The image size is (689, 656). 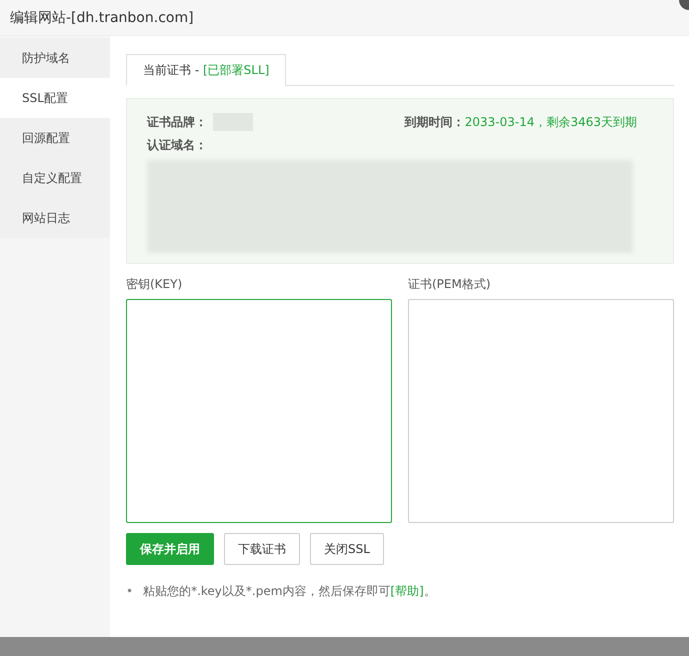 What do you see at coordinates (206, 70) in the screenshot?
I see `tab: 当前证书 - [已部署SLL]` at bounding box center [206, 70].